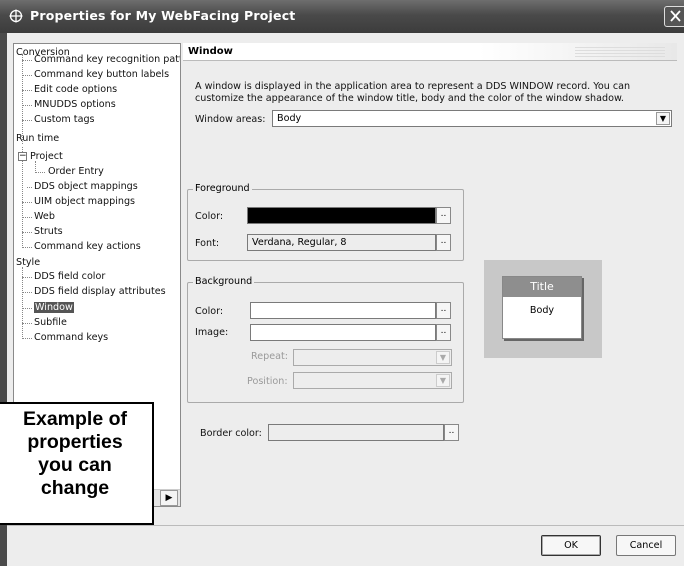 This screenshot has width=684, height=566. I want to click on window-preview: Title Body, so click(543, 309).